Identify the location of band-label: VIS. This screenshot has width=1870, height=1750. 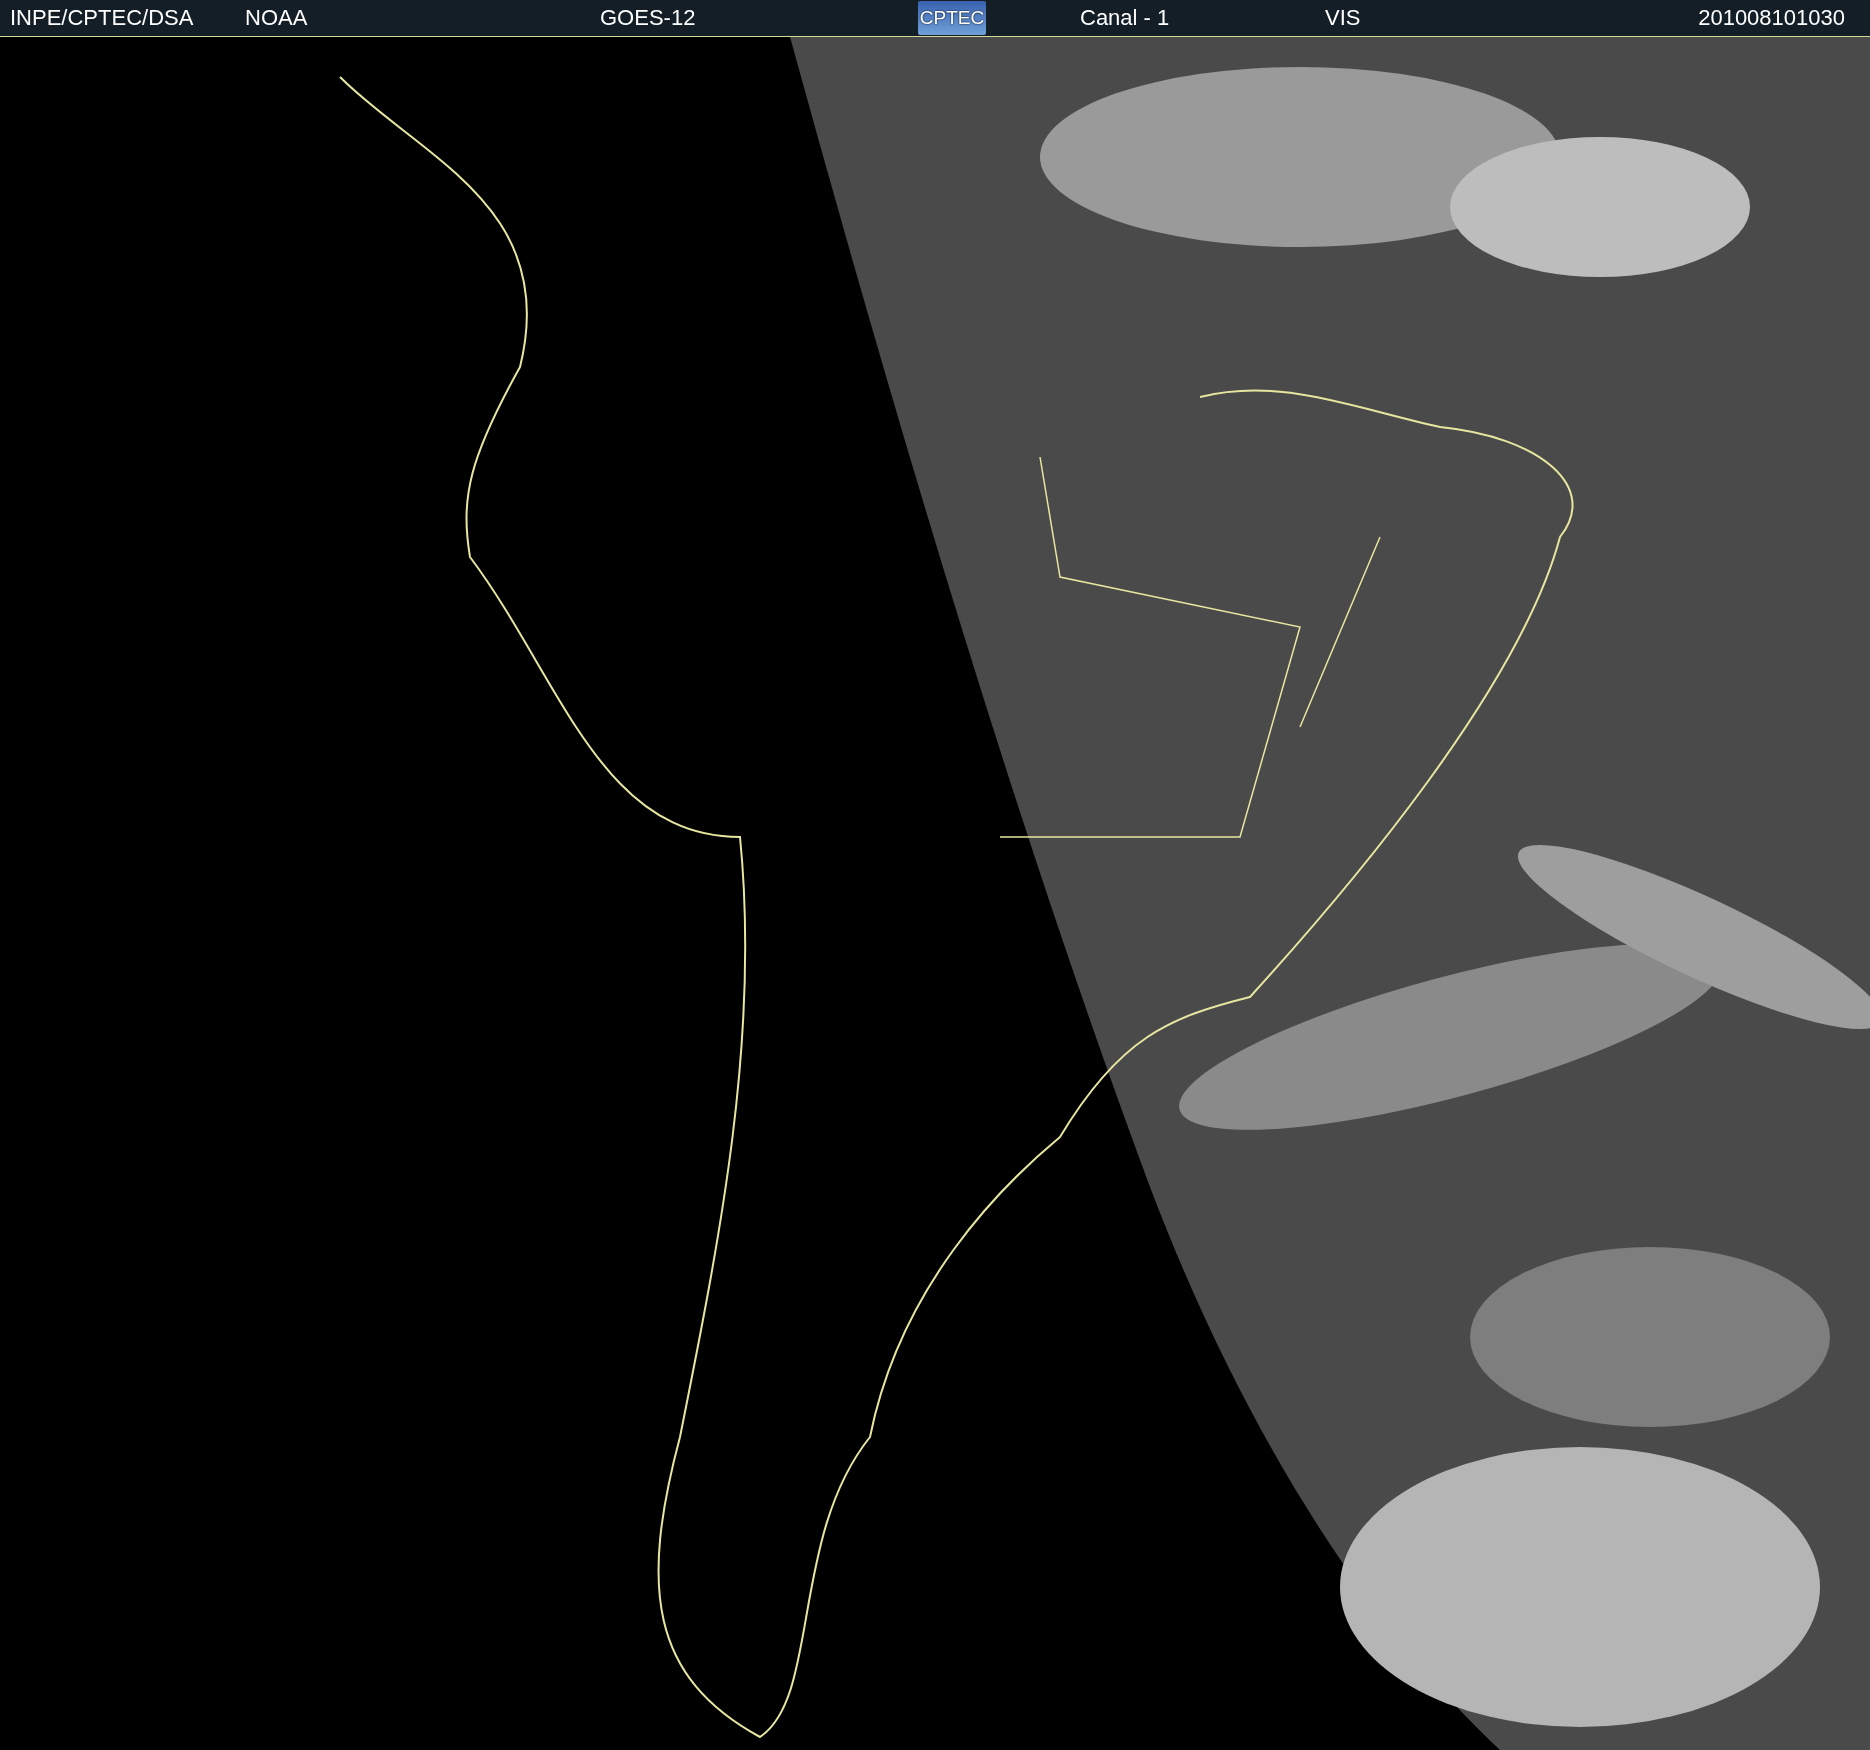
(1343, 18).